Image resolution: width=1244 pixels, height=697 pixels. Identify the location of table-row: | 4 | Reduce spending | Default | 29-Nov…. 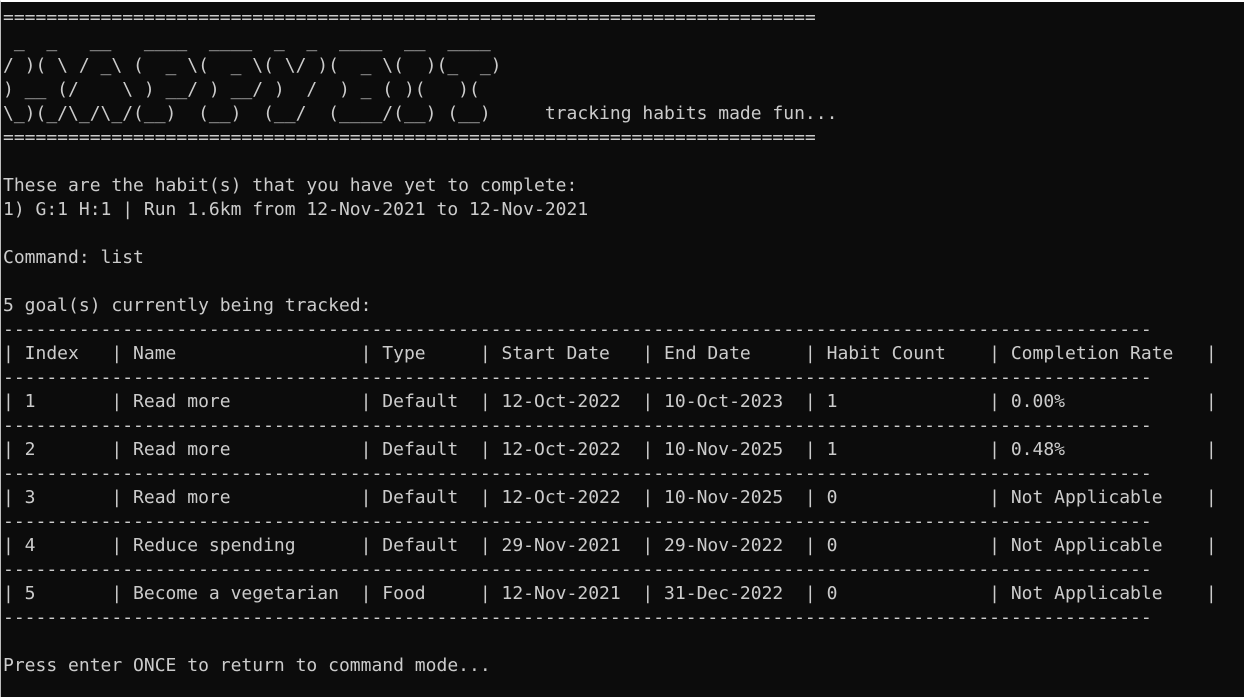
(610, 545).